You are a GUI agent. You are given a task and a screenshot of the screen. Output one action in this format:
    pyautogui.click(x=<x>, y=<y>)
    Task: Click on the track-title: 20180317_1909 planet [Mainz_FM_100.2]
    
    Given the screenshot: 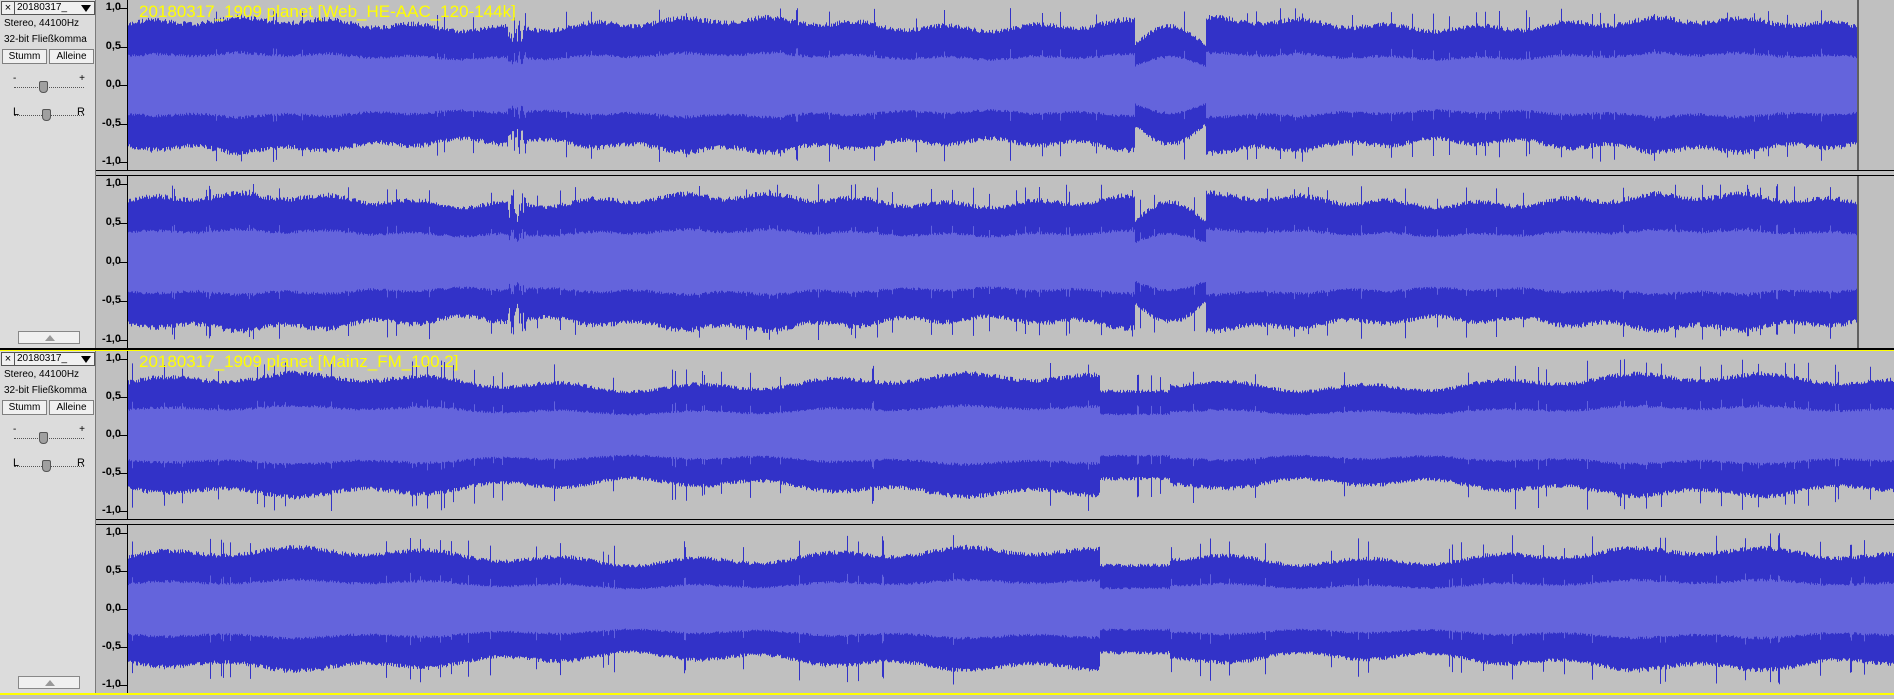 What is the action you would take?
    pyautogui.click(x=299, y=361)
    